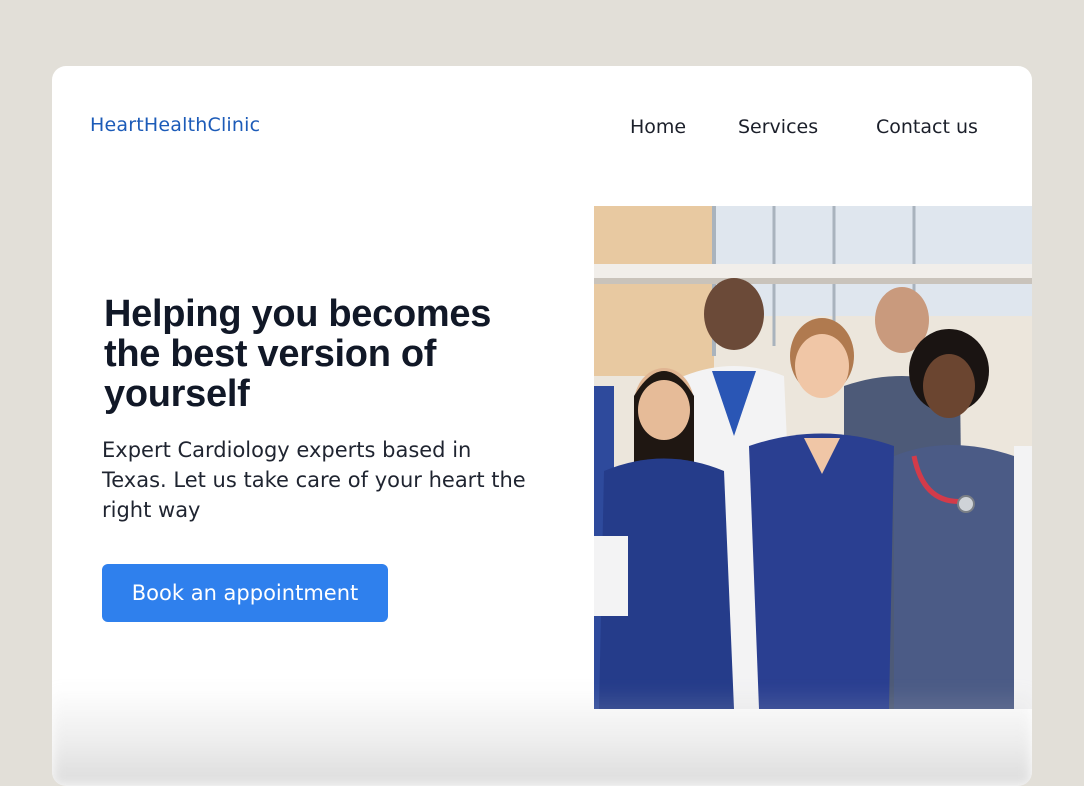 The height and width of the screenshot is (786, 1084). I want to click on nav-link-services: Services, so click(778, 127).